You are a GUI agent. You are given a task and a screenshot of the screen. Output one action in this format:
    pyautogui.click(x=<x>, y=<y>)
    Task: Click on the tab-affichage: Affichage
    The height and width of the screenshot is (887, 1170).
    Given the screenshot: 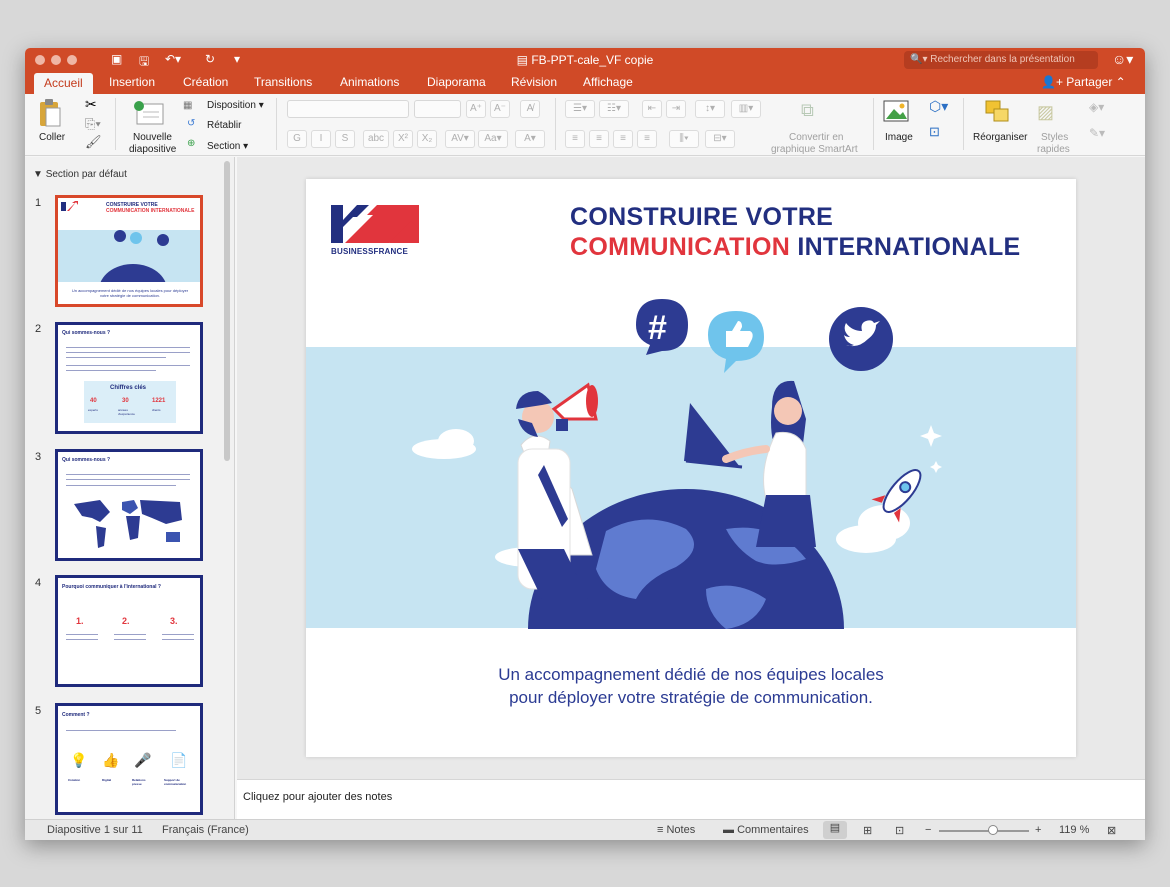 What is the action you would take?
    pyautogui.click(x=608, y=82)
    